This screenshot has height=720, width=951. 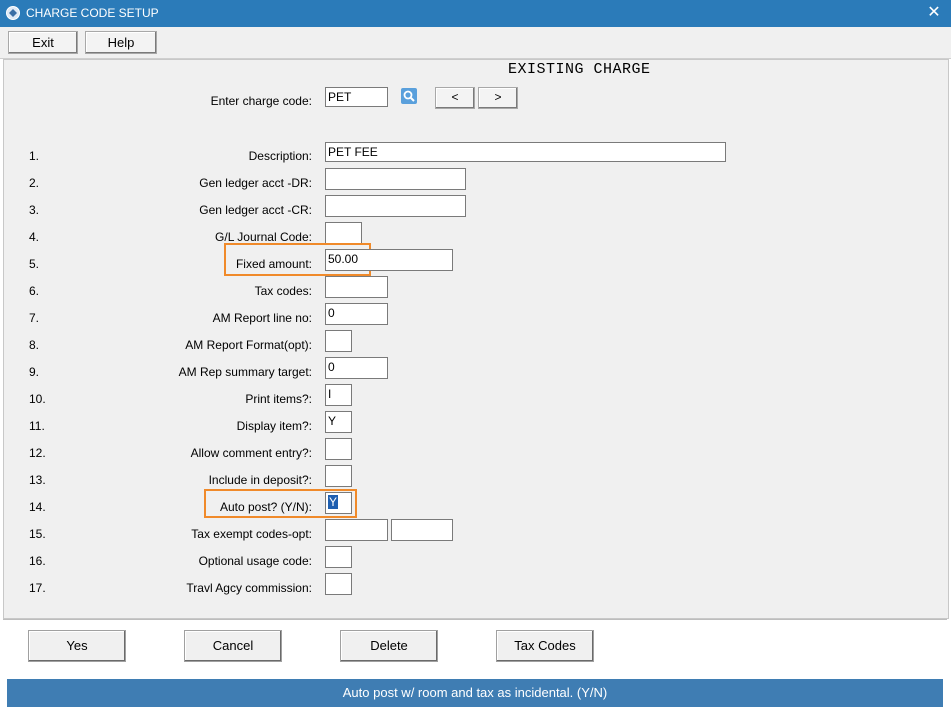 I want to click on window-title: CHARGE CODE SETUP, so click(x=92, y=13).